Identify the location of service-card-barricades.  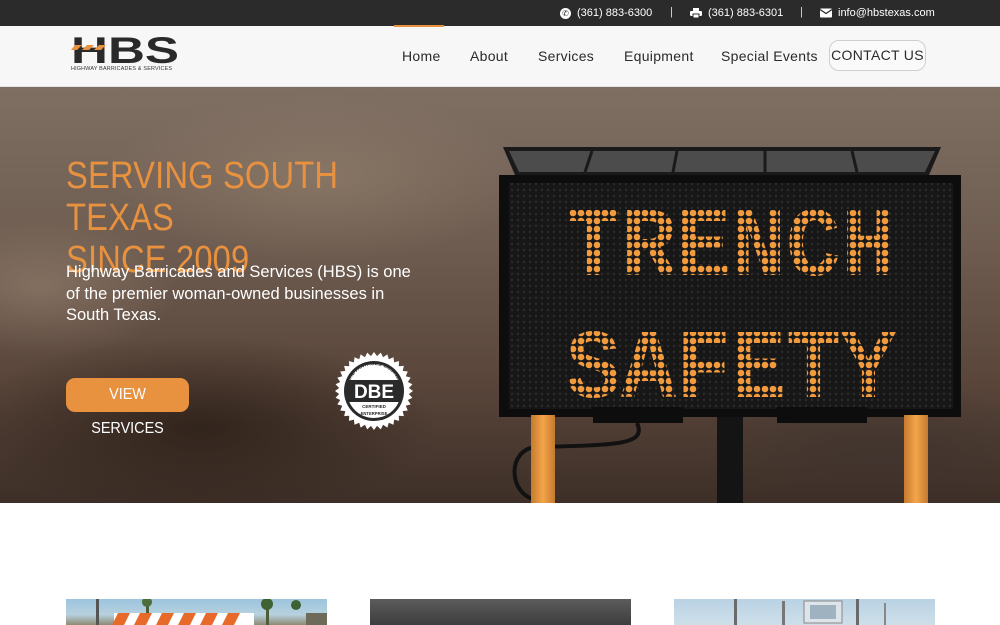
(196, 612).